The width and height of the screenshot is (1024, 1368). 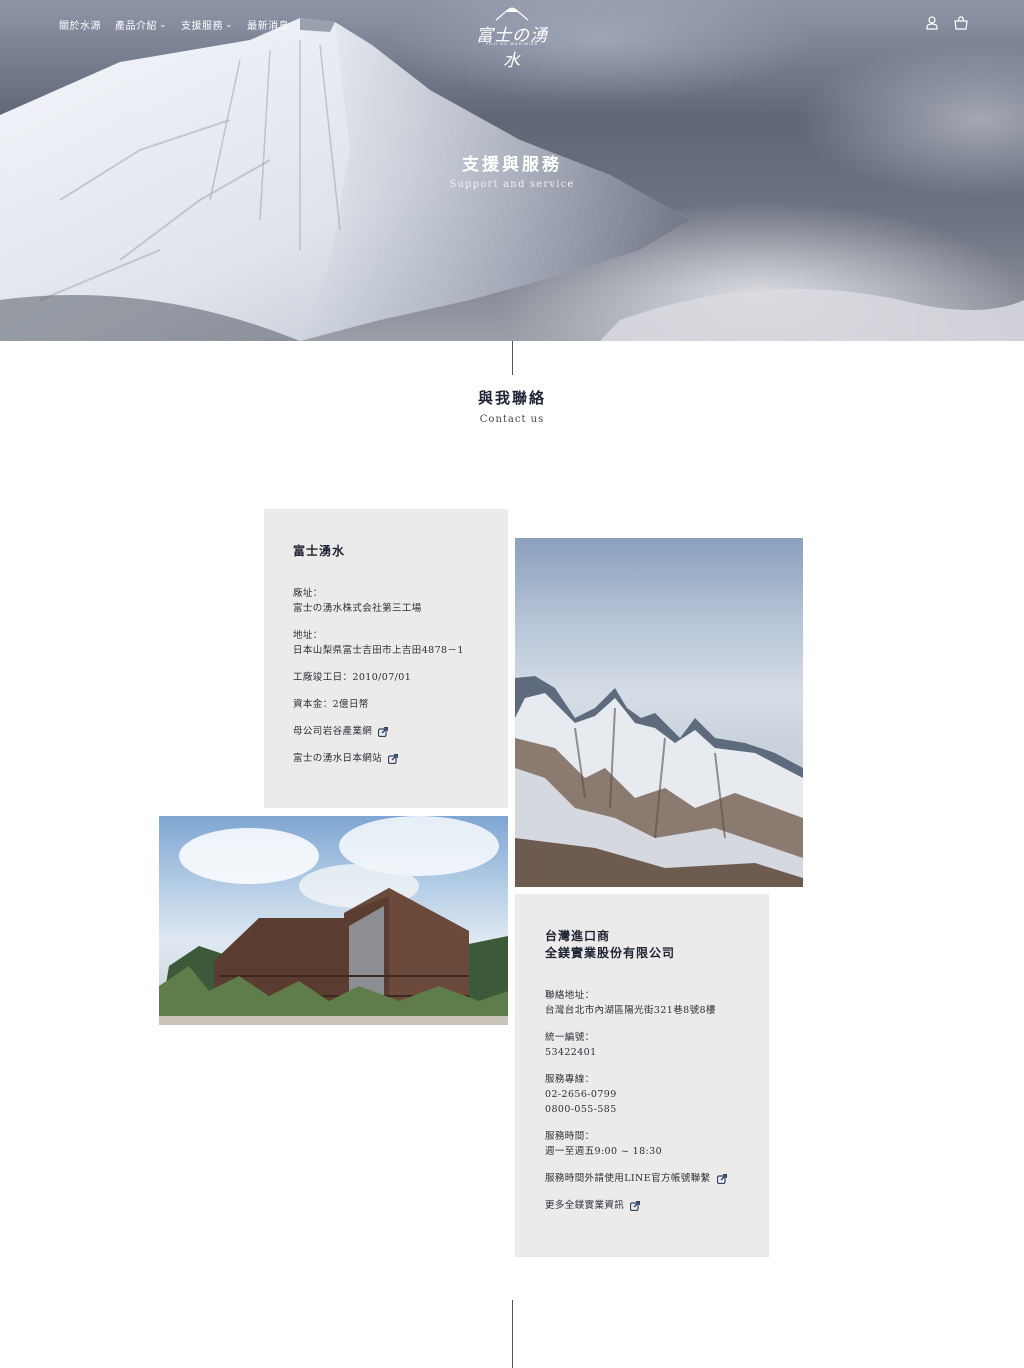 What do you see at coordinates (511, 398) in the screenshot?
I see `section-title: 與我聯絡` at bounding box center [511, 398].